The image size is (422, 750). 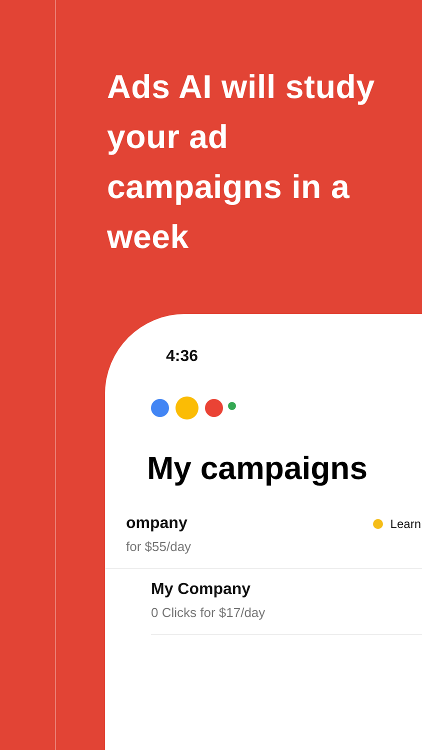 I want to click on campaign-row: ompany for $55/day Learn, so click(x=263, y=535).